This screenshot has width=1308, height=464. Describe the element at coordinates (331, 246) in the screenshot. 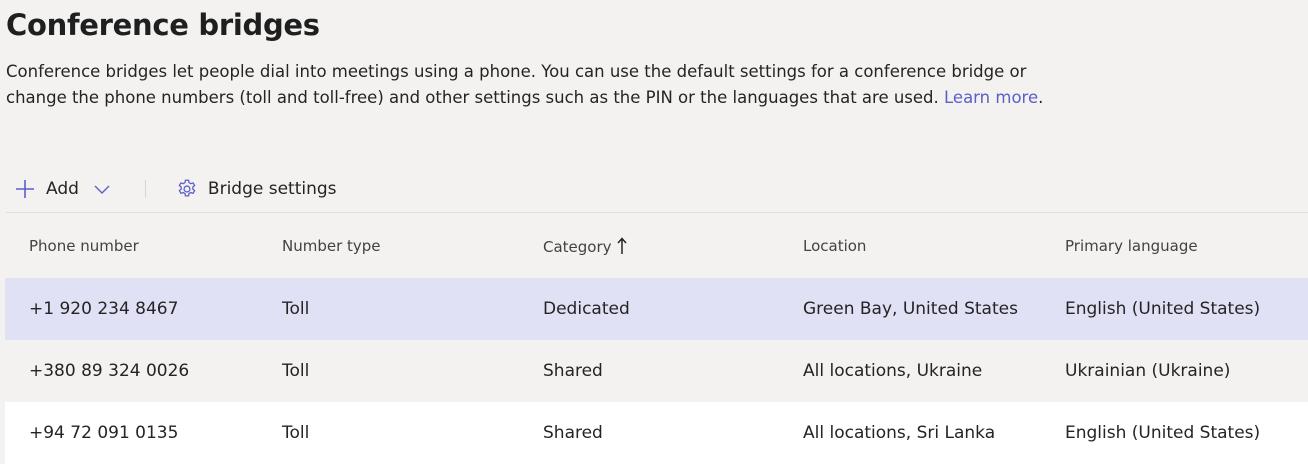

I see `column-header-number-type: Number type` at that location.